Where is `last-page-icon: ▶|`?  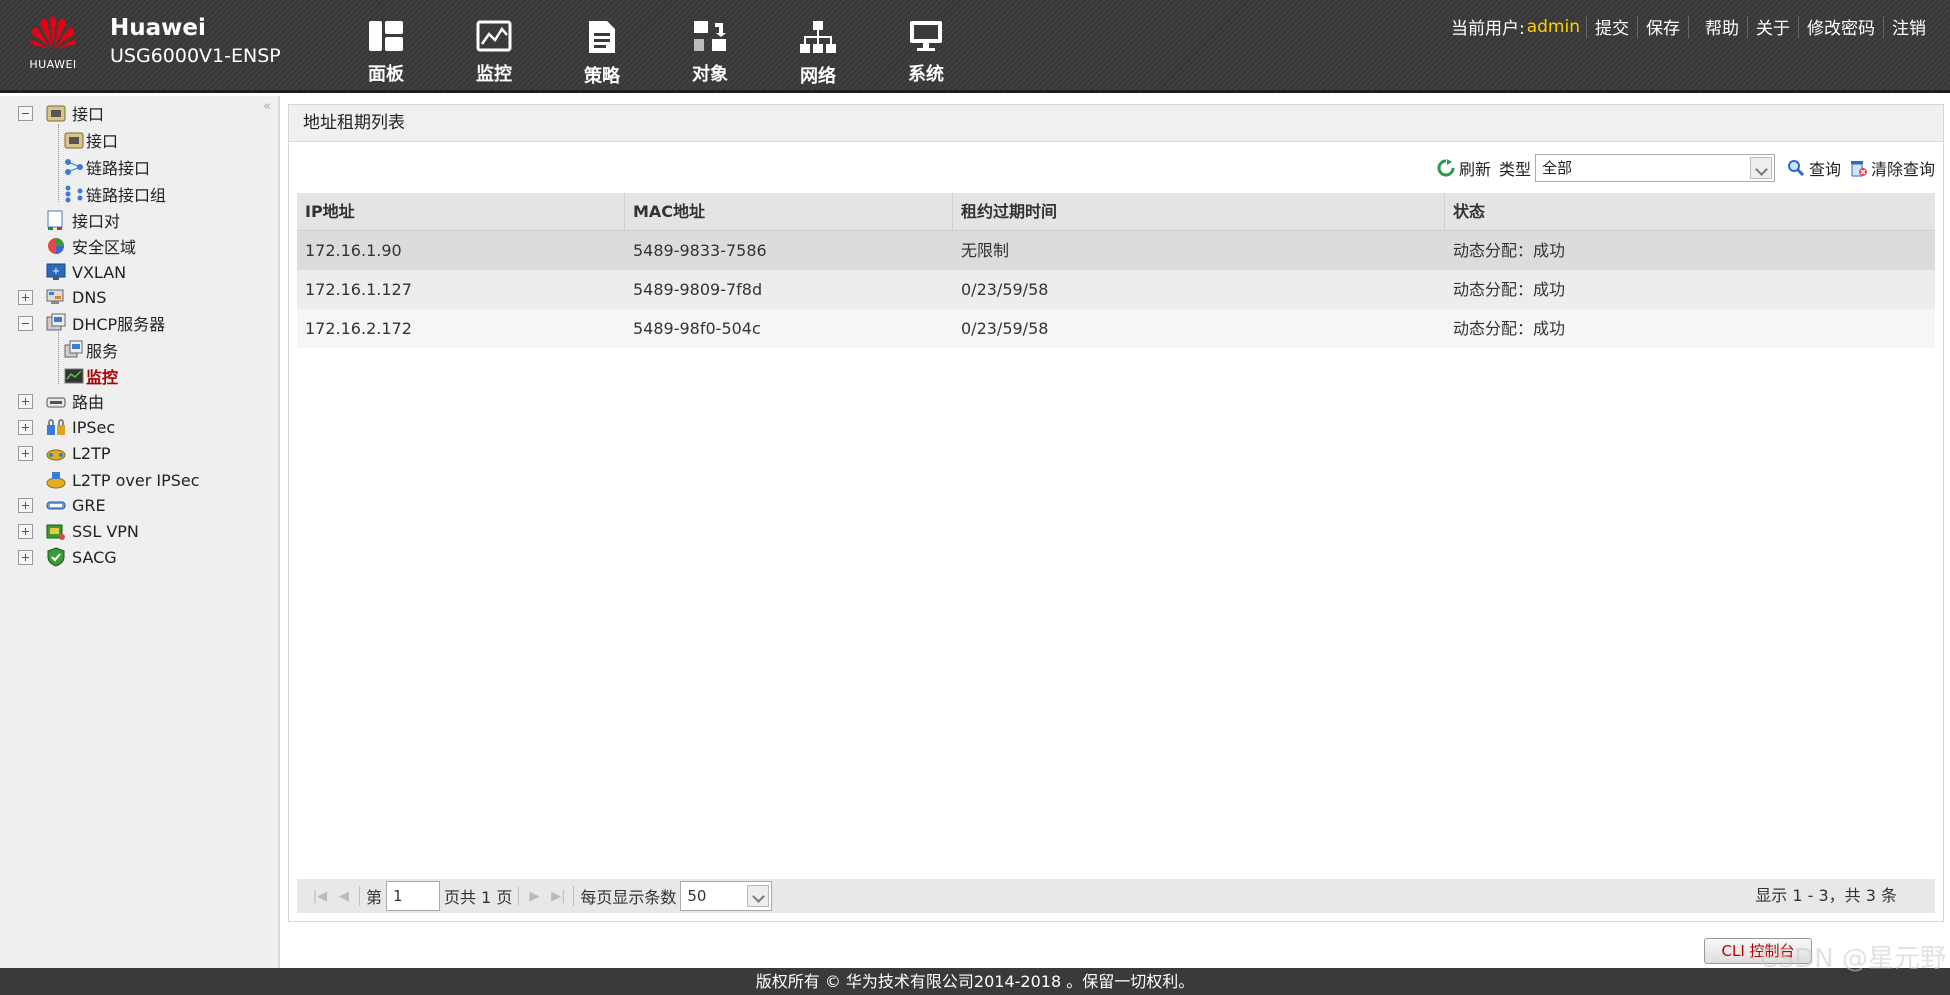
last-page-icon: ▶| is located at coordinates (558, 896).